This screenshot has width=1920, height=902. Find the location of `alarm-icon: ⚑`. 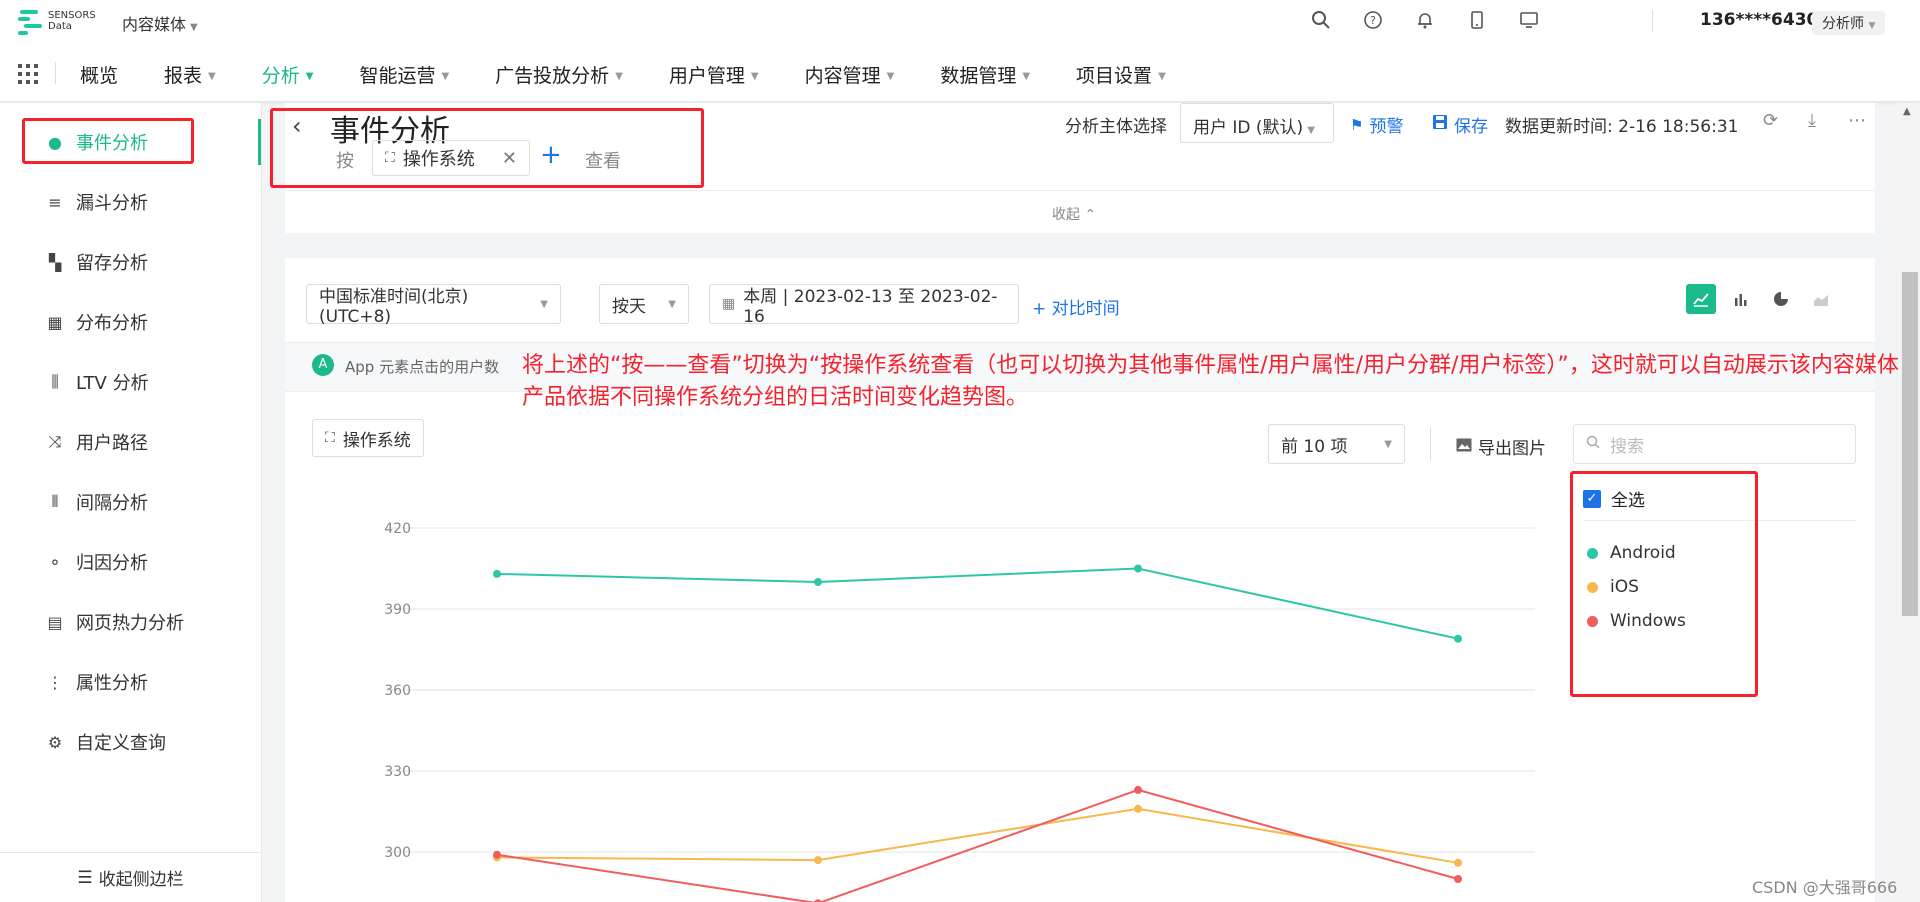

alarm-icon: ⚑ is located at coordinates (1357, 124).